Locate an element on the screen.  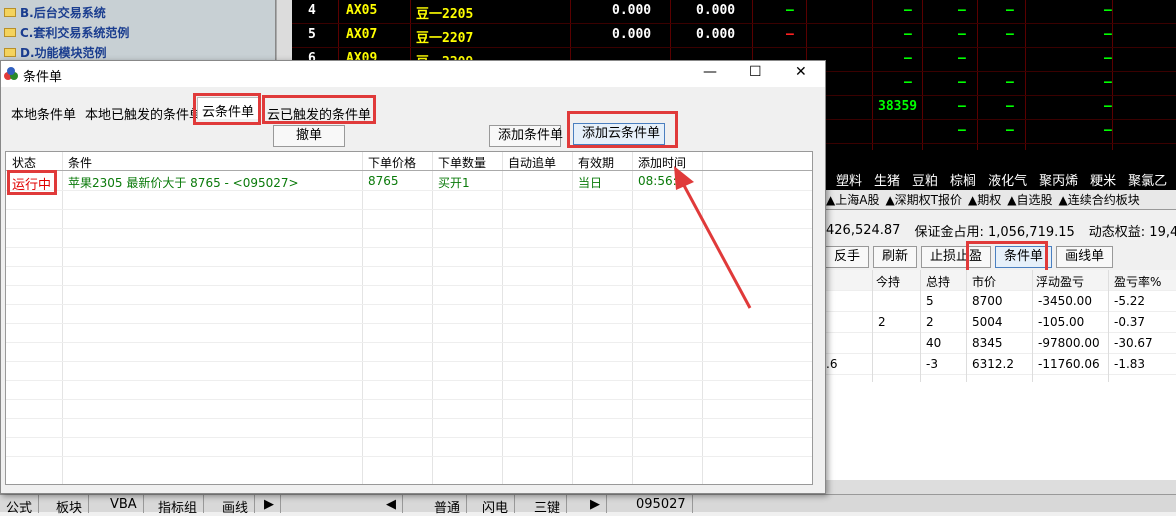
code-field: 095027 is located at coordinates (661, 504).